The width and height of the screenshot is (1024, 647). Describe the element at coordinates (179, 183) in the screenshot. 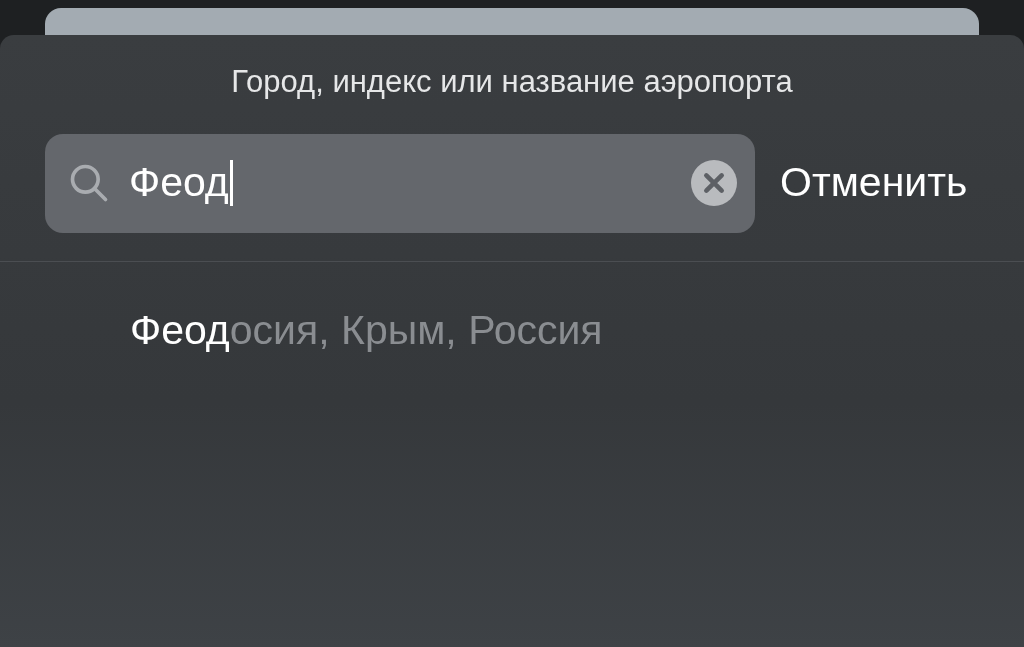

I see `search-text: Феод` at that location.